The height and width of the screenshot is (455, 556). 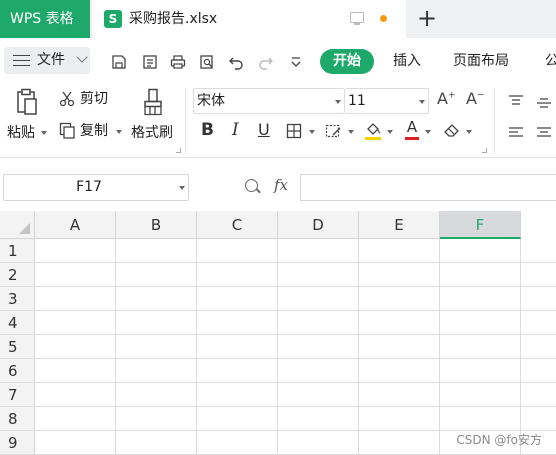 What do you see at coordinates (44, 133) in the screenshot?
I see `paste-dropdown-caret` at bounding box center [44, 133].